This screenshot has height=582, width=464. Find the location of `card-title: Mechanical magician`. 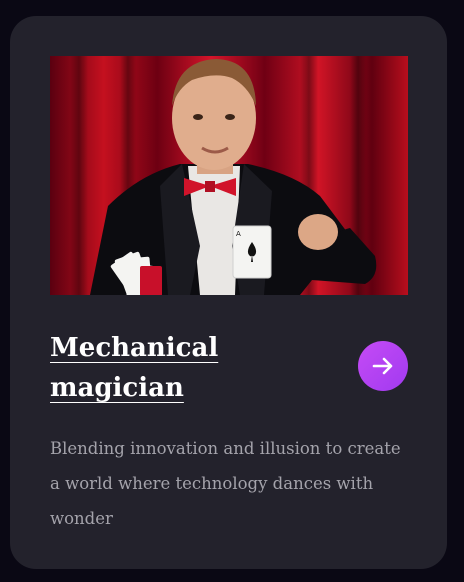

card-title: Mechanical magician is located at coordinates (195, 368).